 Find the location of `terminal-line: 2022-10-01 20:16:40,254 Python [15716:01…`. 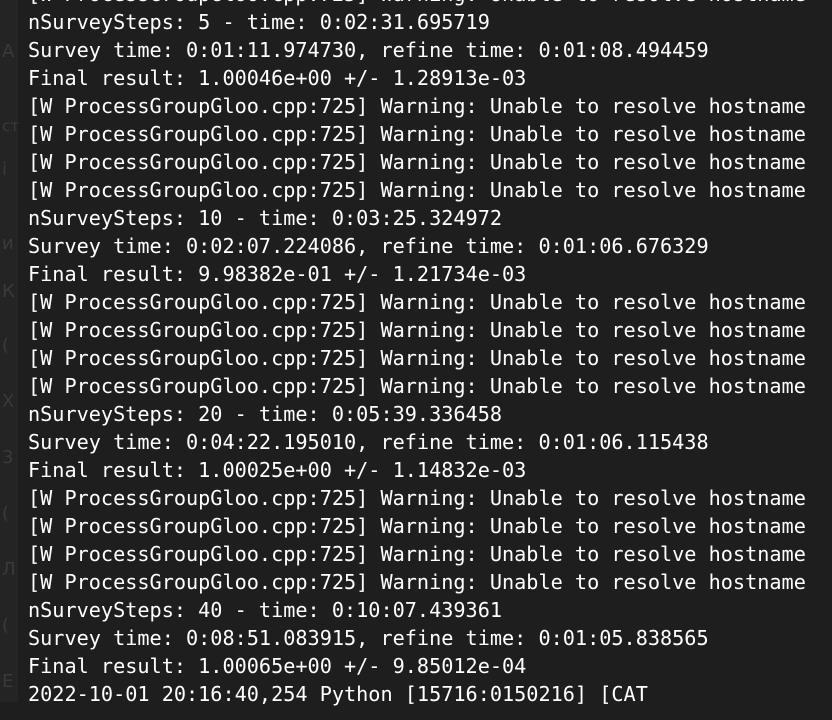

terminal-line: 2022-10-01 20:16:40,254 Python [15716:01… is located at coordinates (338, 694).